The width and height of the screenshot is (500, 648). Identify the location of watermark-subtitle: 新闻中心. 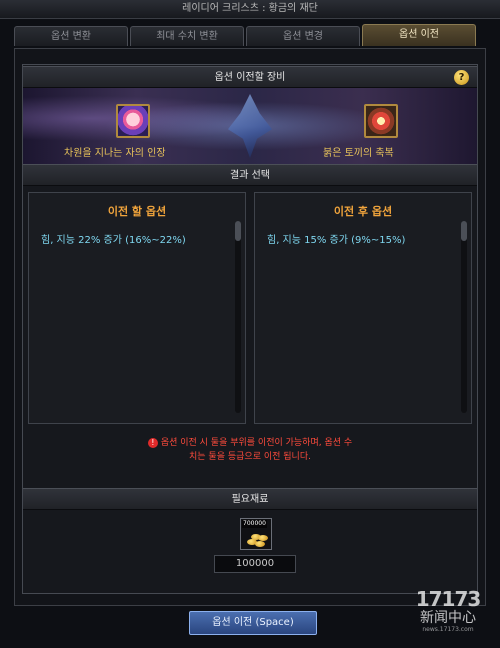
(448, 618).